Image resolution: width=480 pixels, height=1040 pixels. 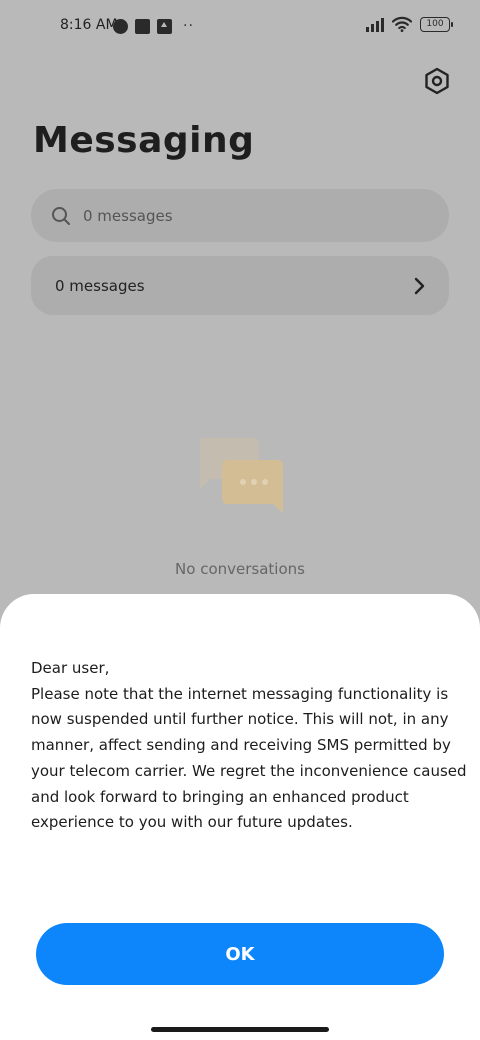 What do you see at coordinates (240, 285) in the screenshot?
I see `messages-row: 0 messages` at bounding box center [240, 285].